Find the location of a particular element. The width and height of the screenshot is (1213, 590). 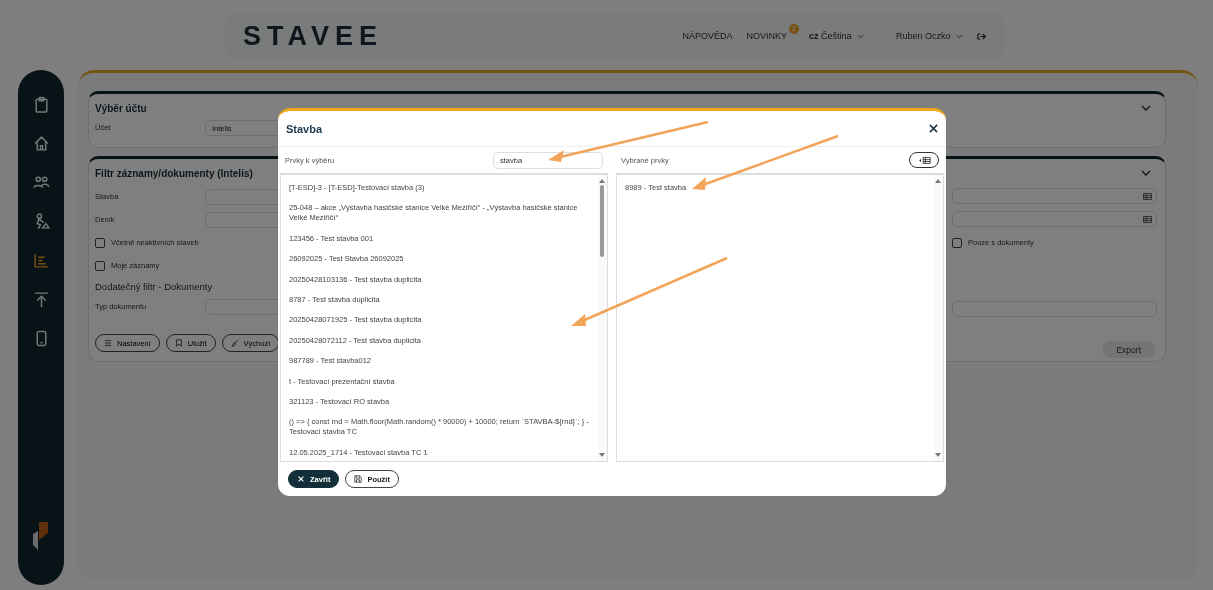

clipboard-icon is located at coordinates (41, 104).